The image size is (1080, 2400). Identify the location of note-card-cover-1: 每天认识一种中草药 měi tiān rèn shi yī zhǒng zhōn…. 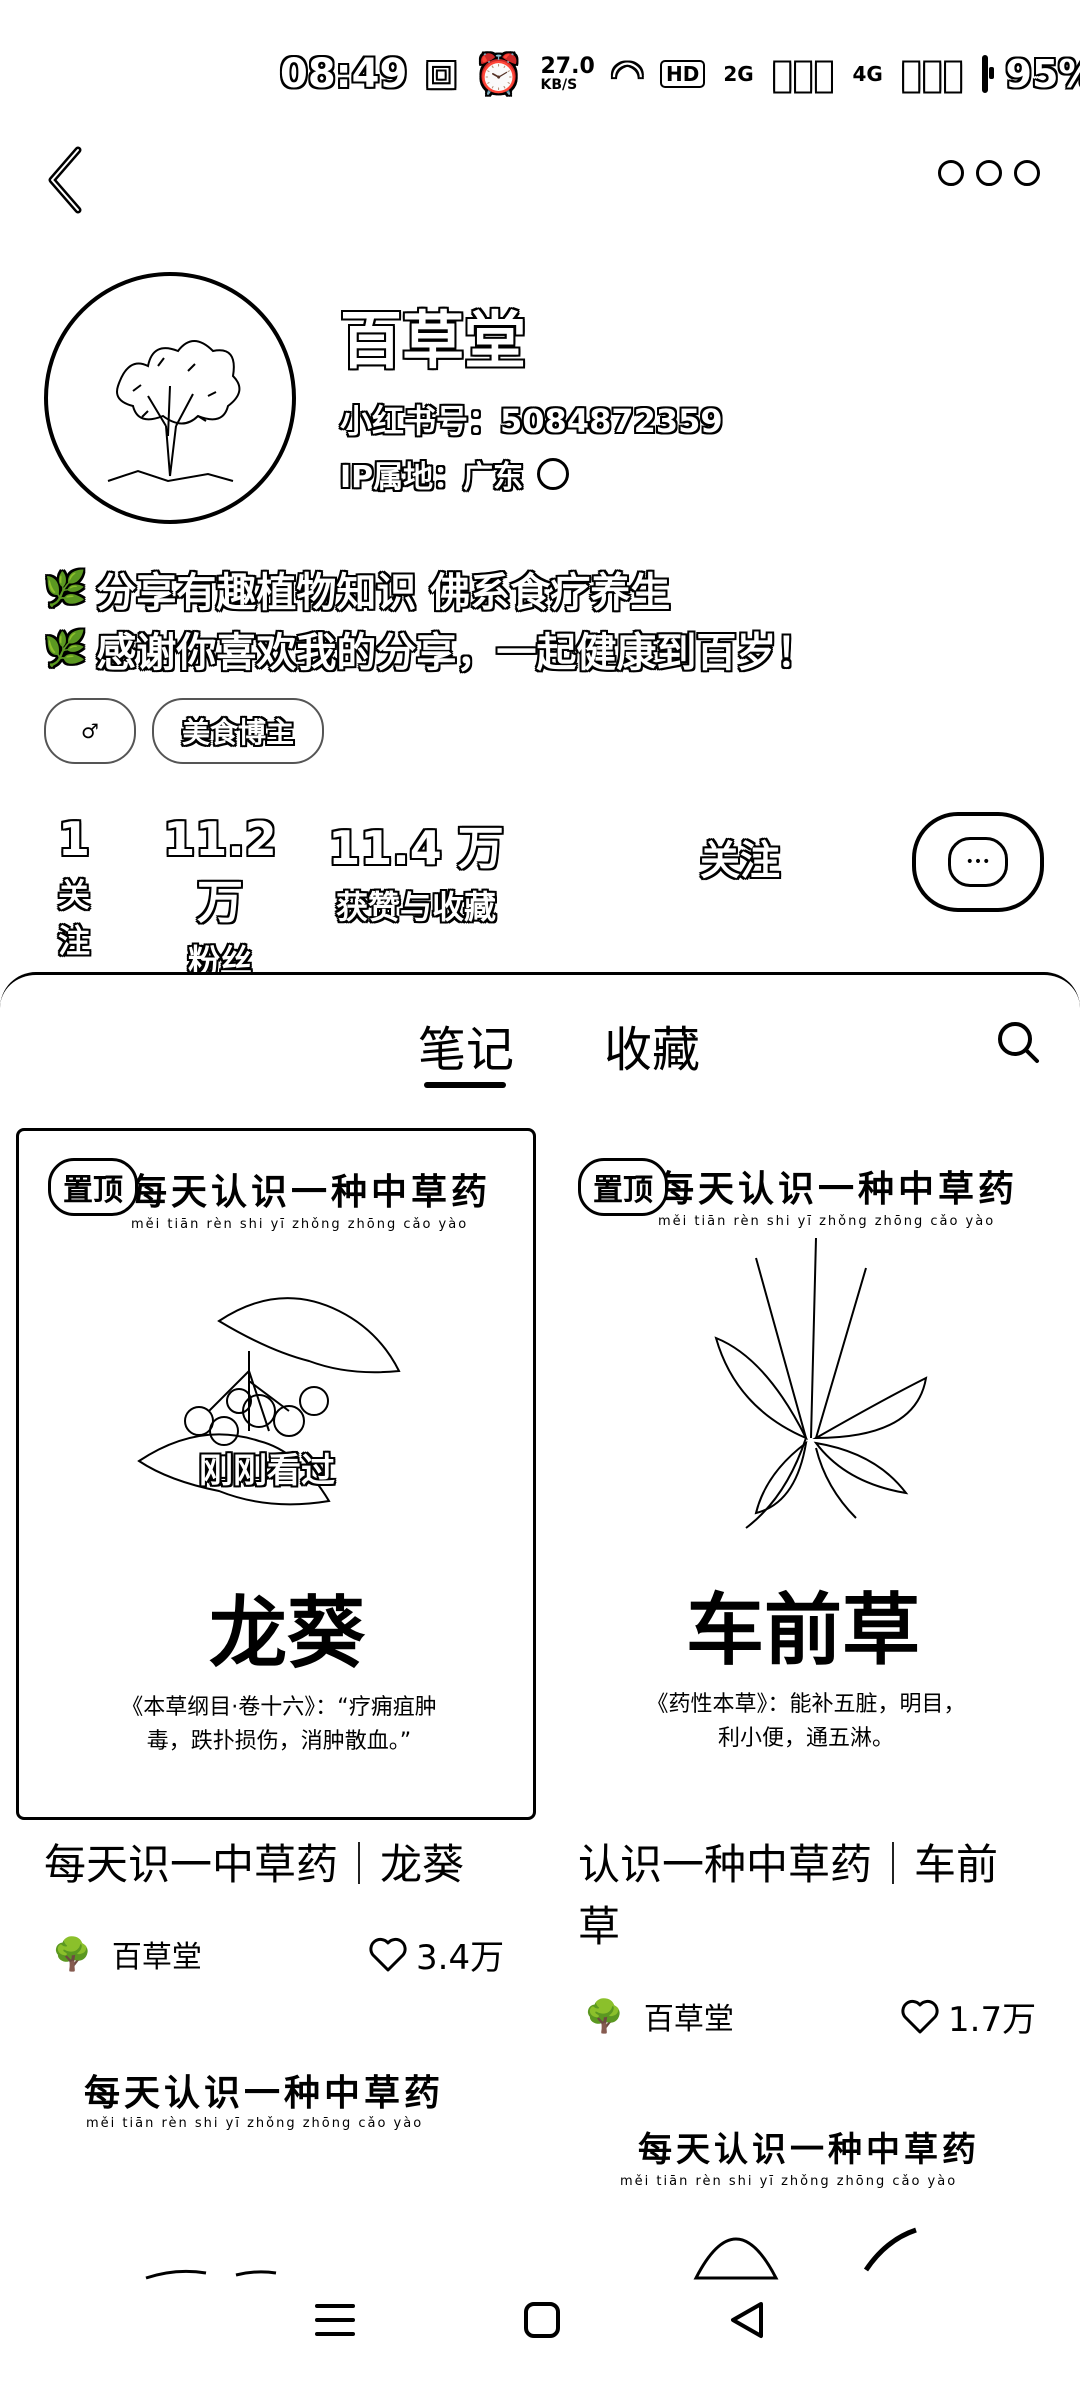
(276, 1474).